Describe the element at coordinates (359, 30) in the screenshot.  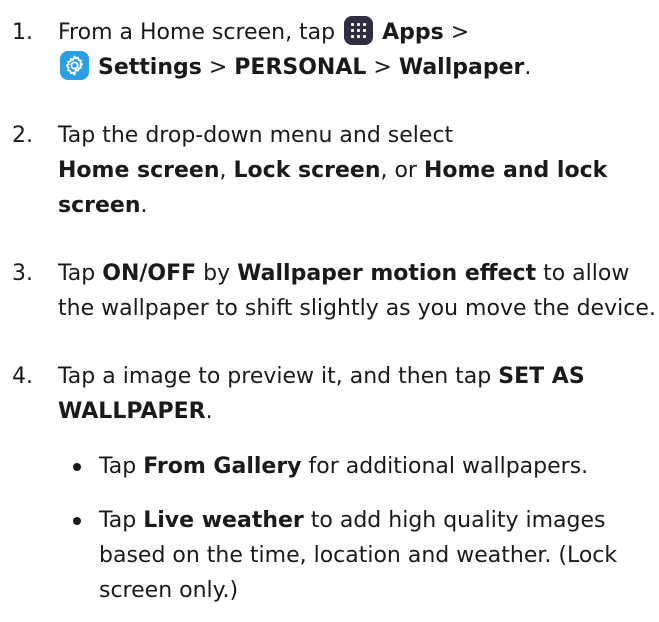
I see `apps-icon` at that location.